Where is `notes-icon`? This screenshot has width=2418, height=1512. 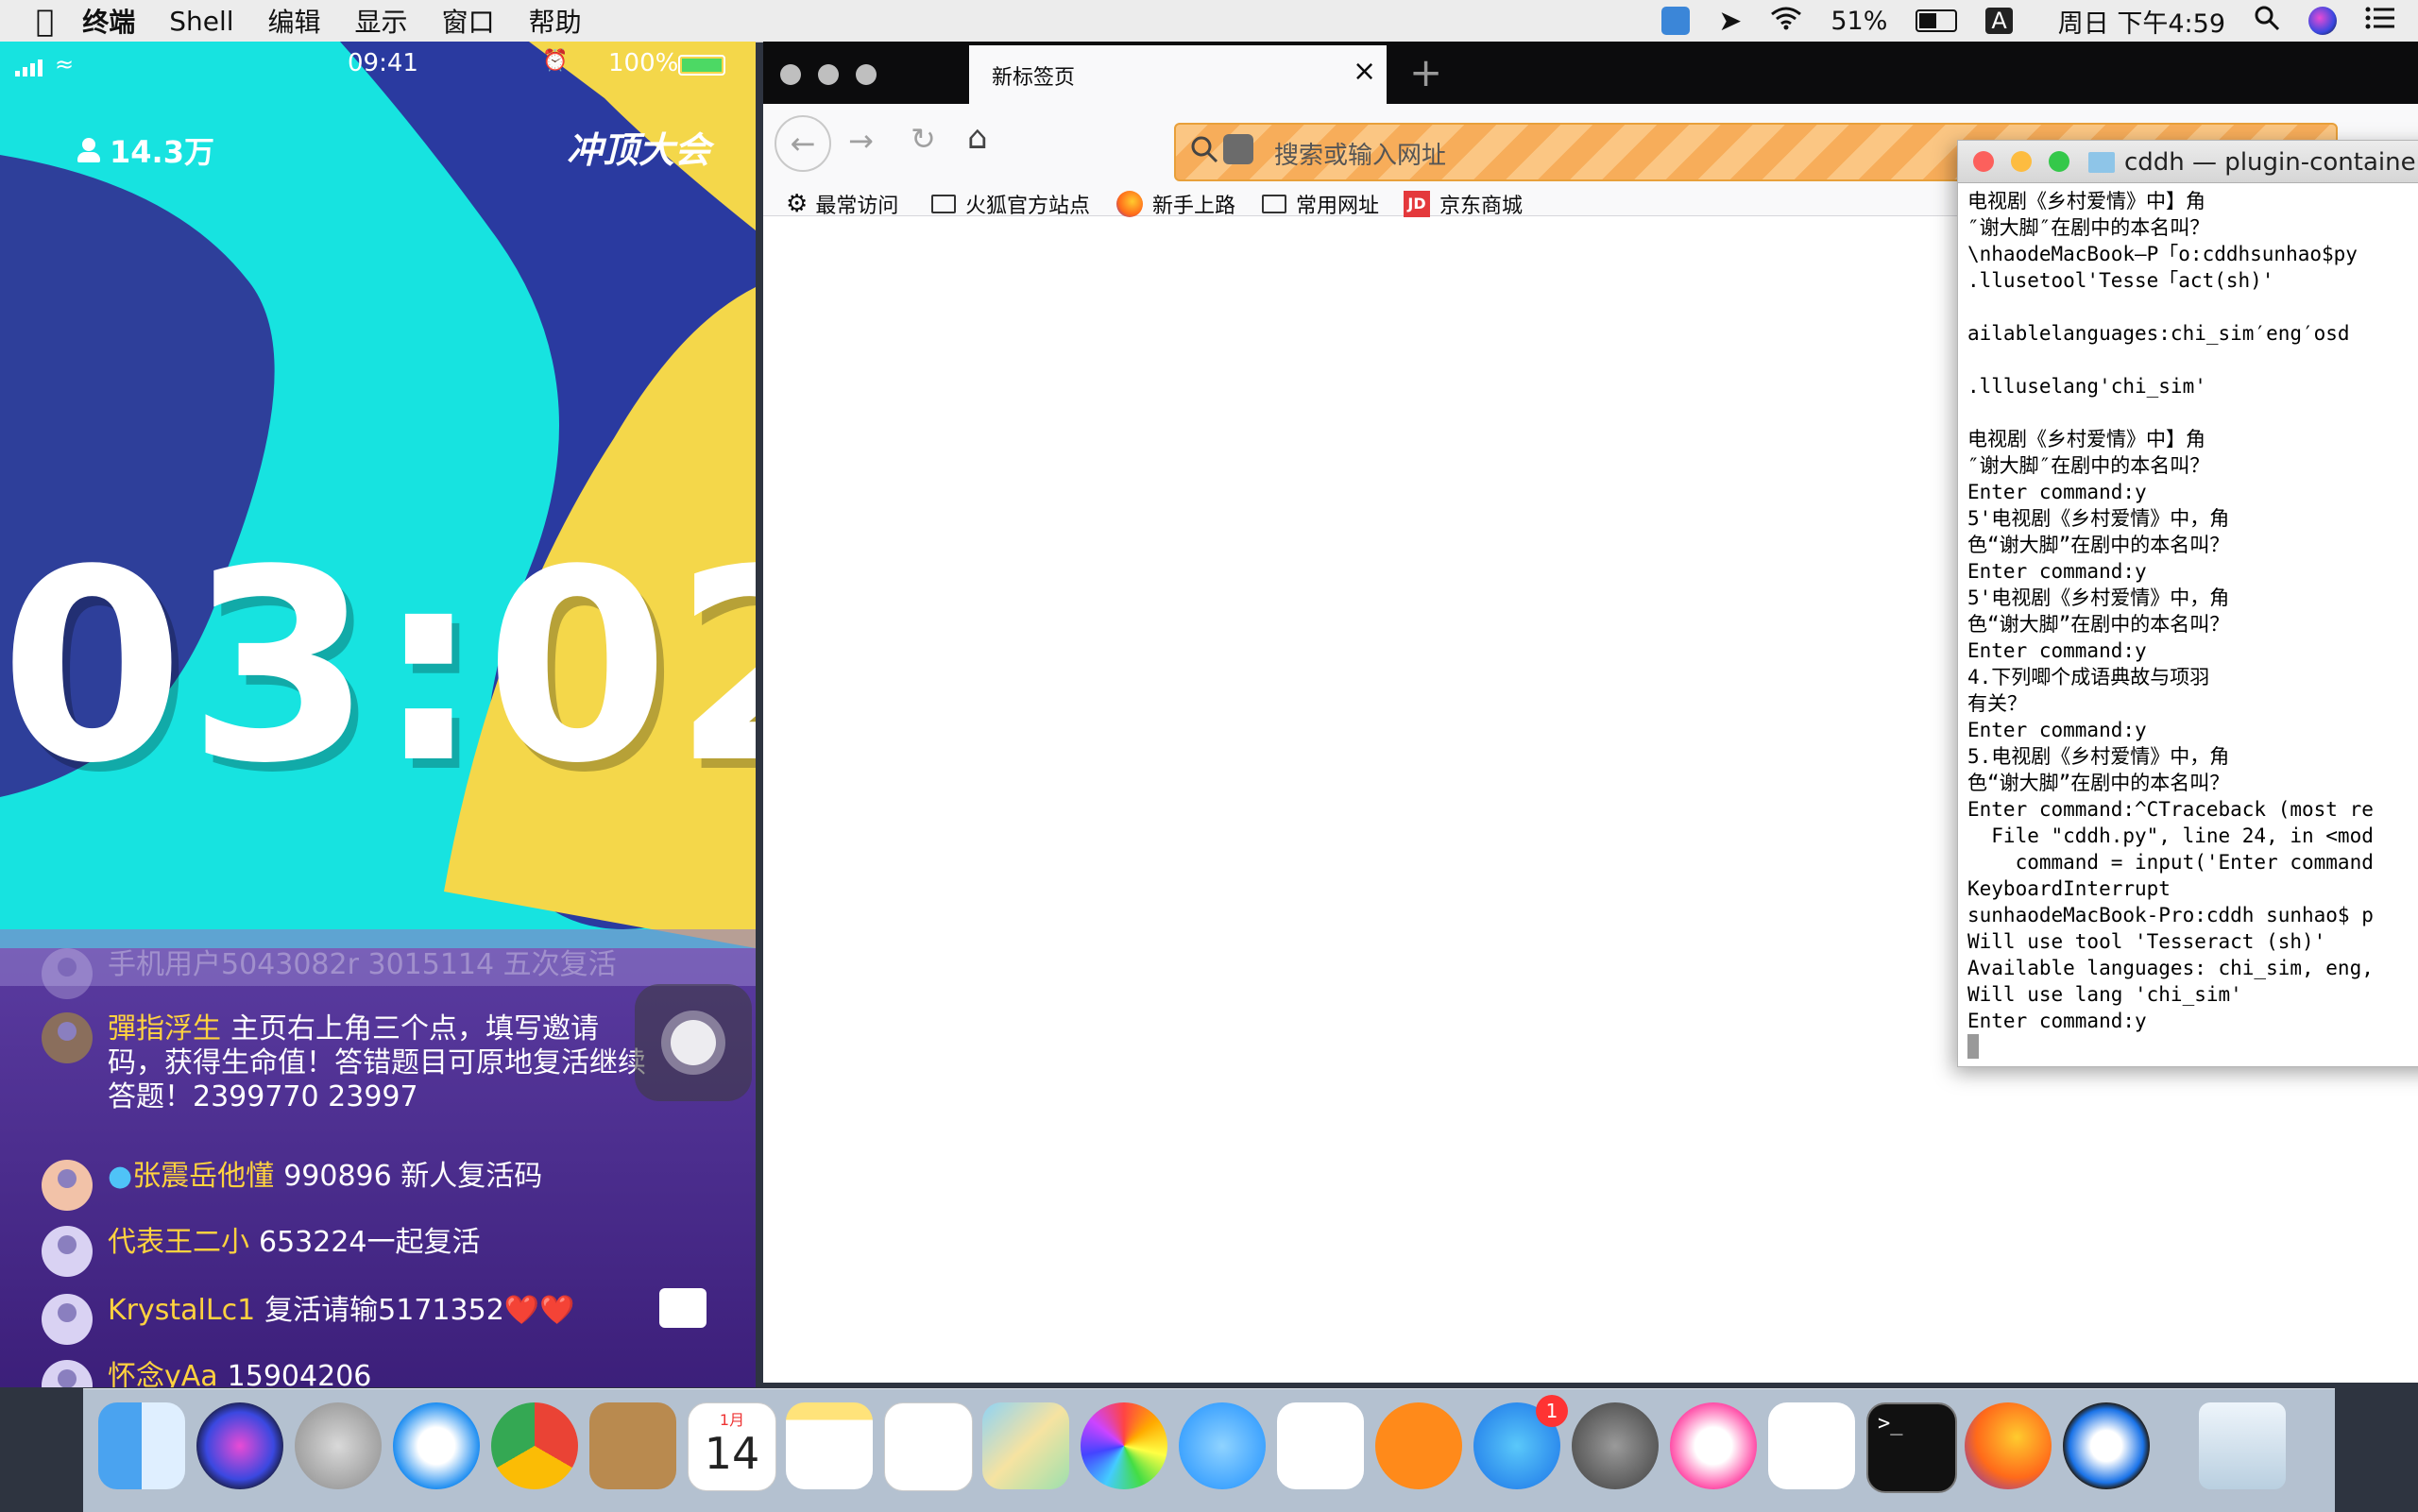
notes-icon is located at coordinates (829, 1445).